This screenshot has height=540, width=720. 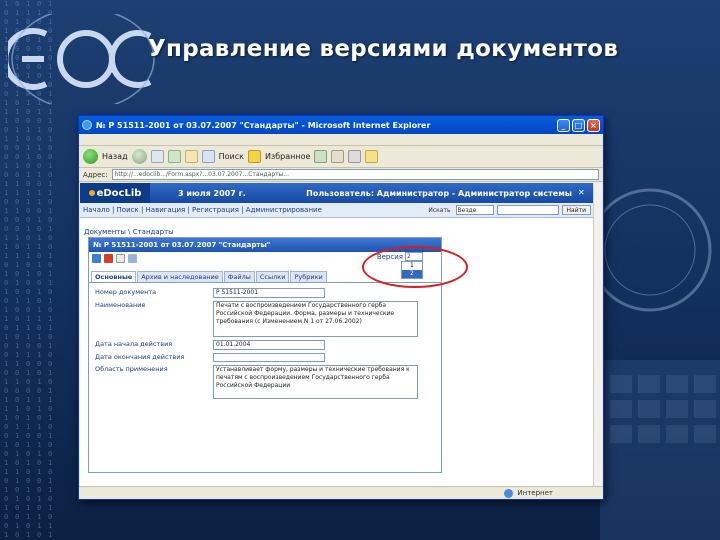 I want to click on search-button-label: Поиск, so click(x=231, y=156).